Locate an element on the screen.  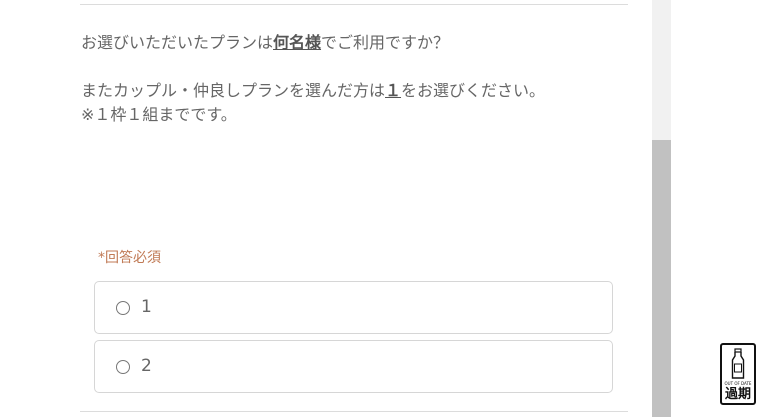
question-line-1: お選びいただいたプランは何名様でご利用ですか？ is located at coordinates (351, 43).